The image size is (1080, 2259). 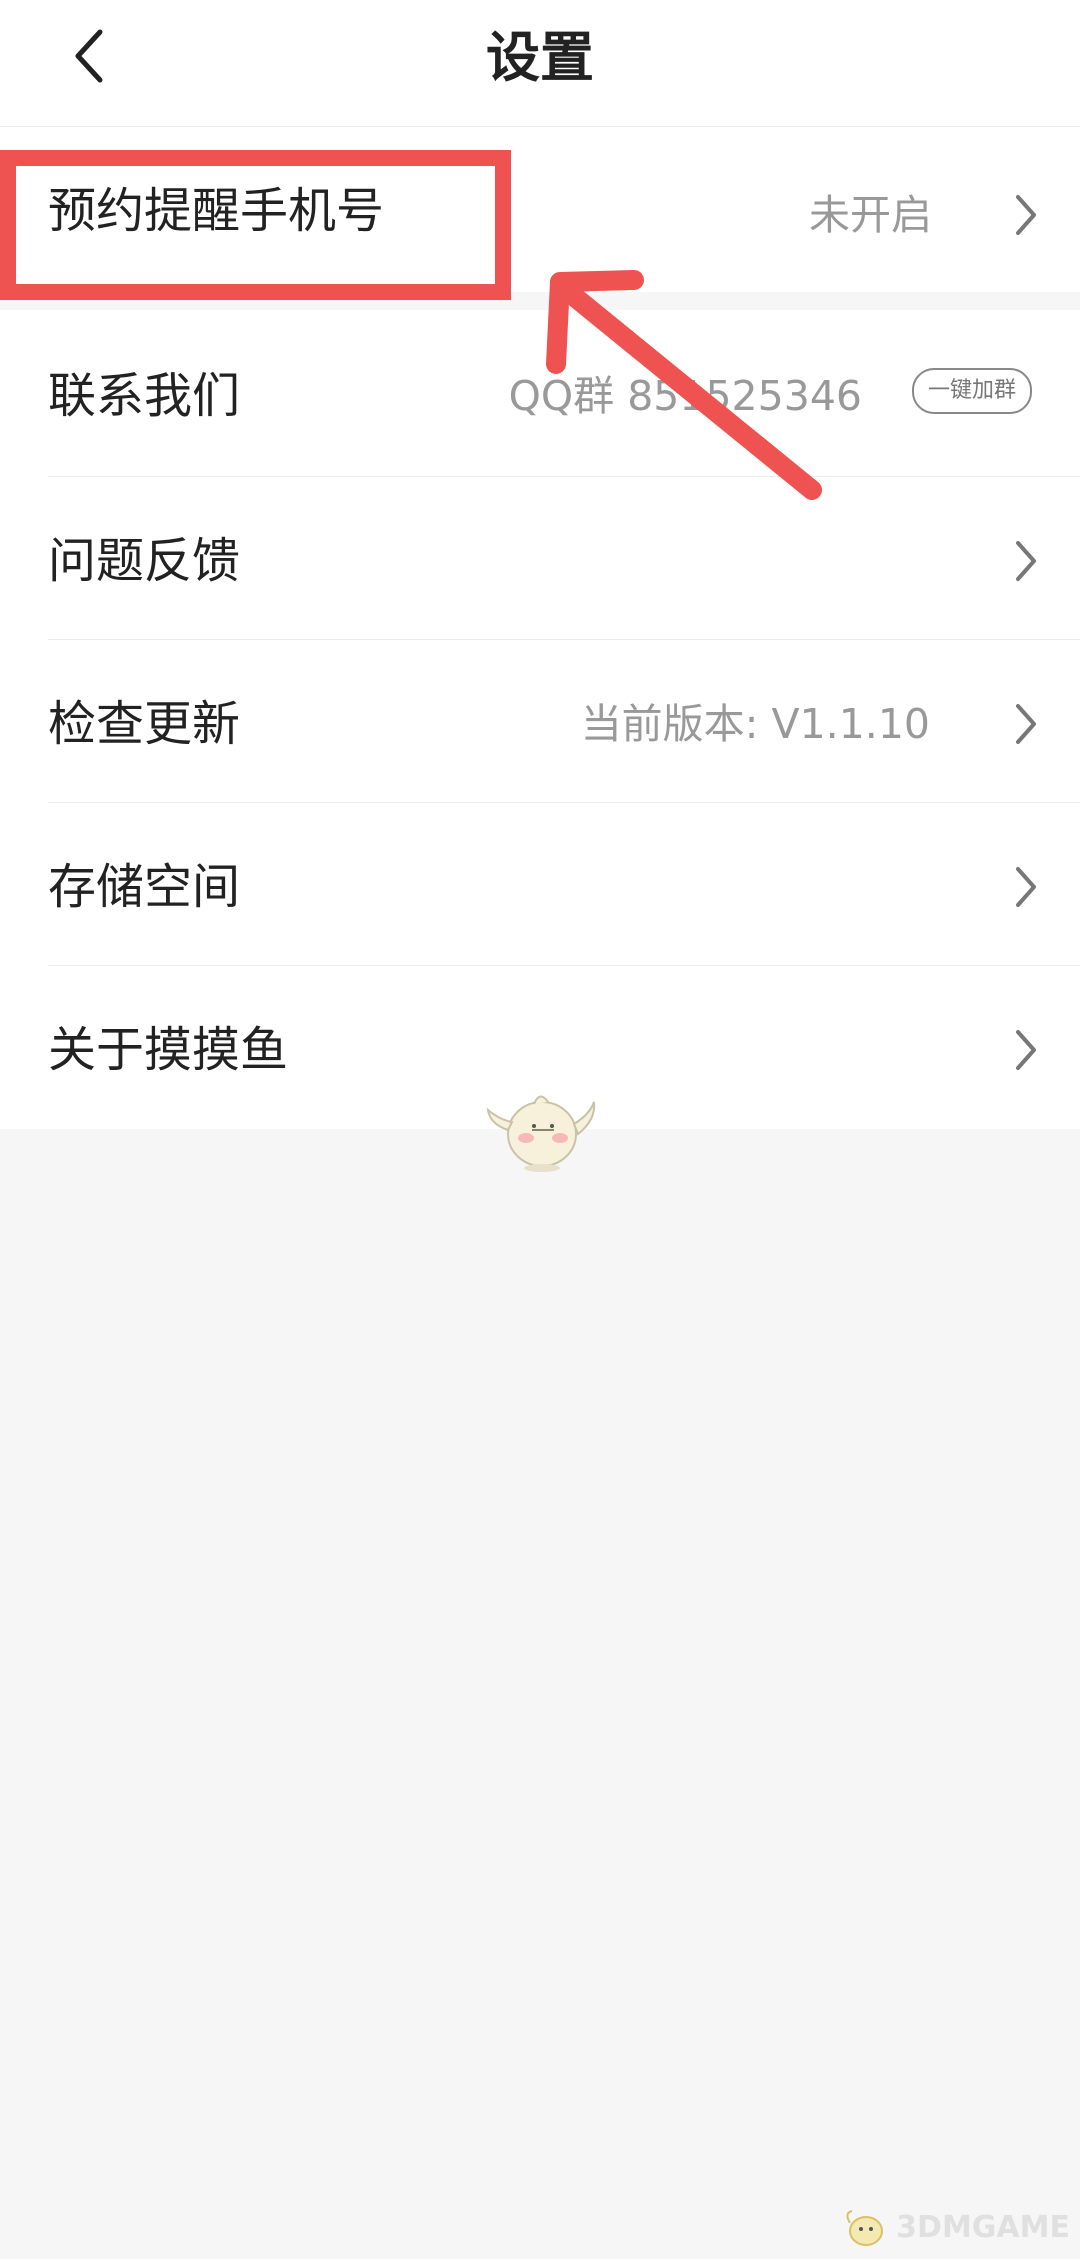 I want to click on join-group-button: 一键加群, so click(x=971, y=391).